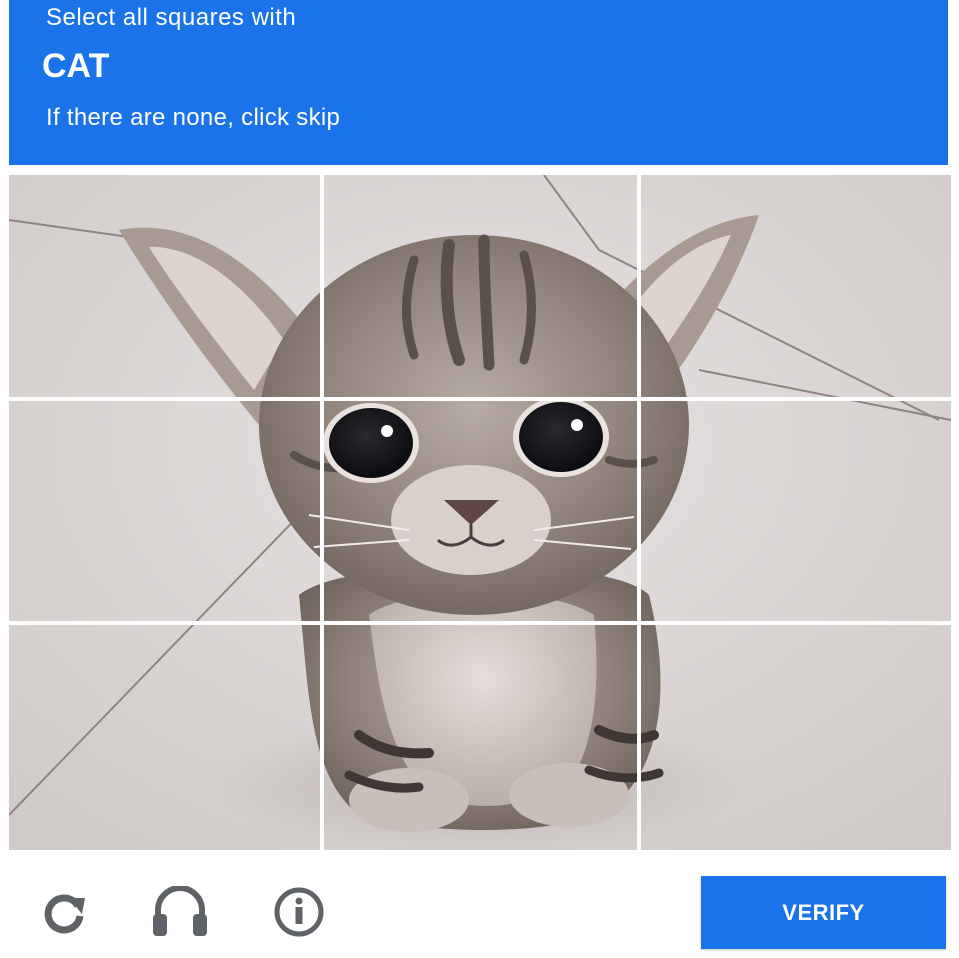 The image size is (959, 958). Describe the element at coordinates (164, 738) in the screenshot. I see `grid-tile-r3-c1` at that location.